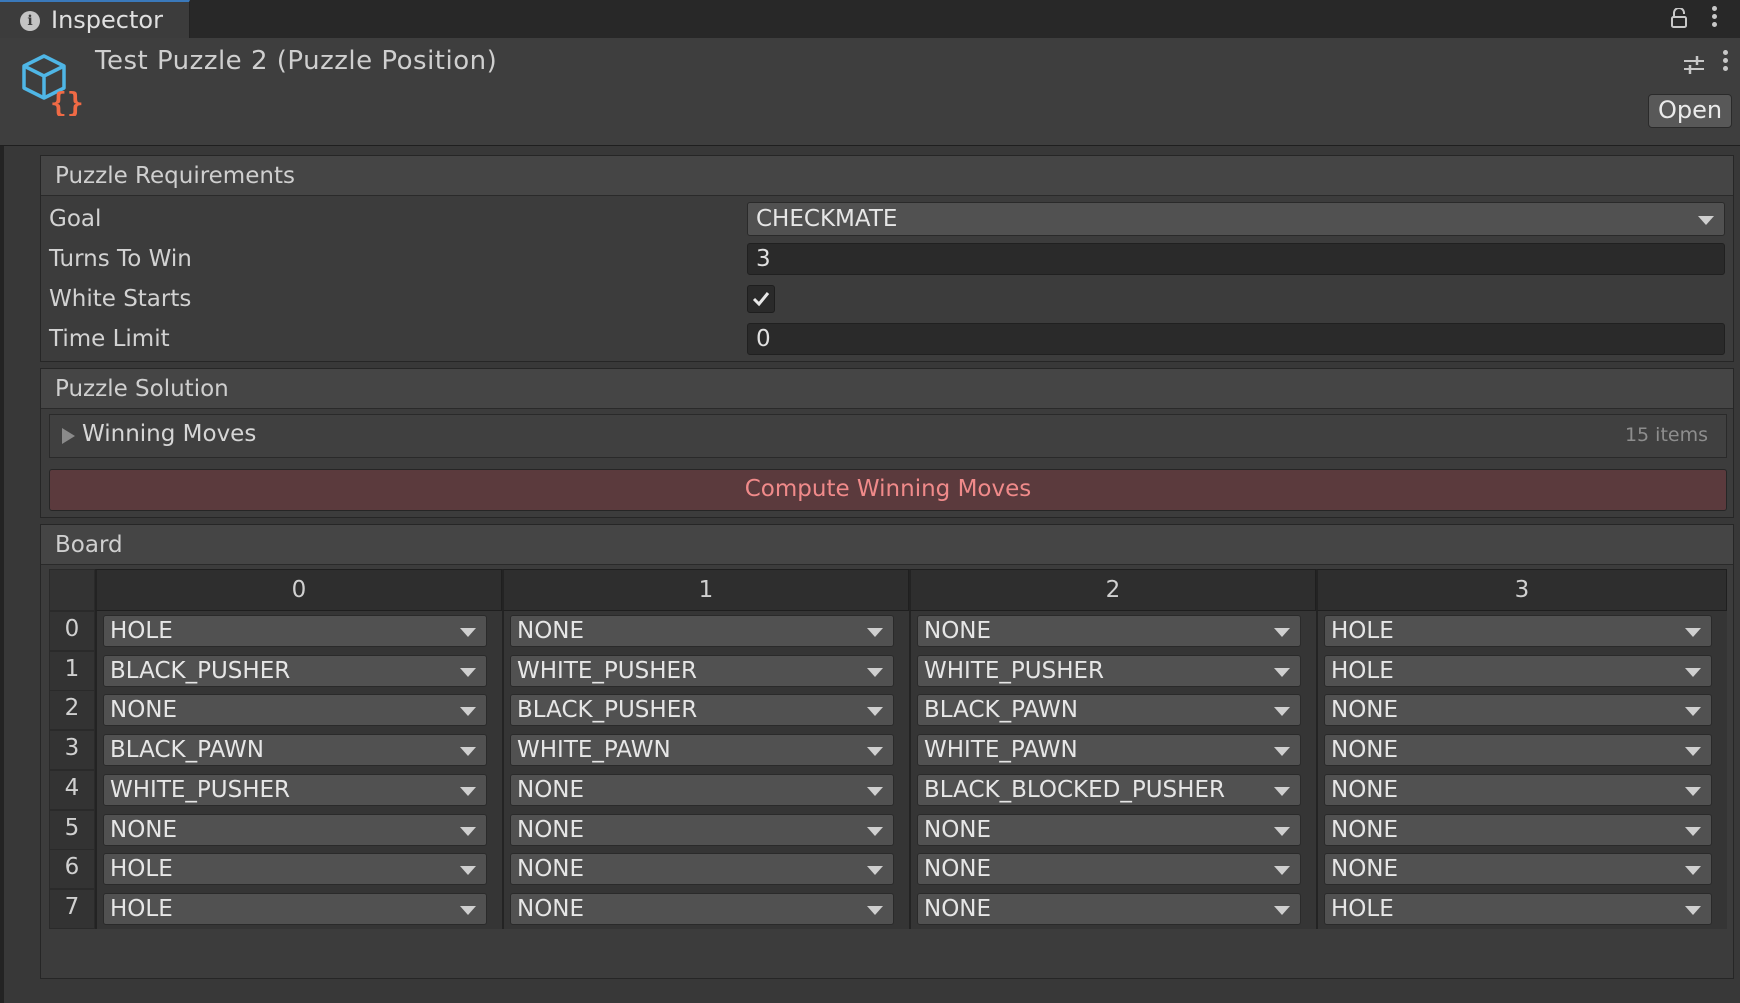  What do you see at coordinates (887, 545) in the screenshot?
I see `section-title: Board` at bounding box center [887, 545].